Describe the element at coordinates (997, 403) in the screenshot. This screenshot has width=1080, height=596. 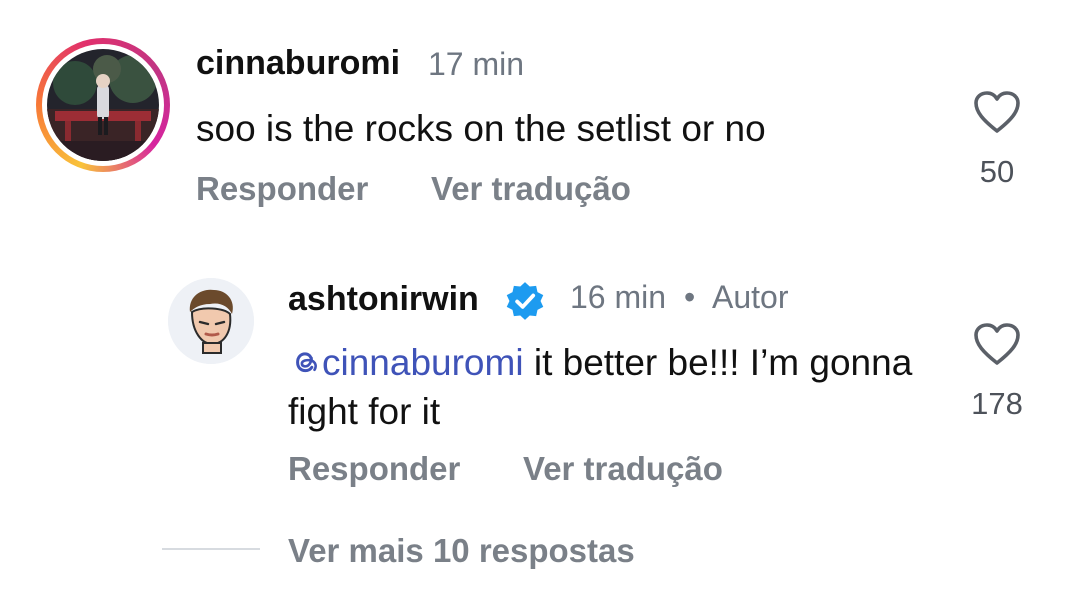
I see `like-count-2: 178` at that location.